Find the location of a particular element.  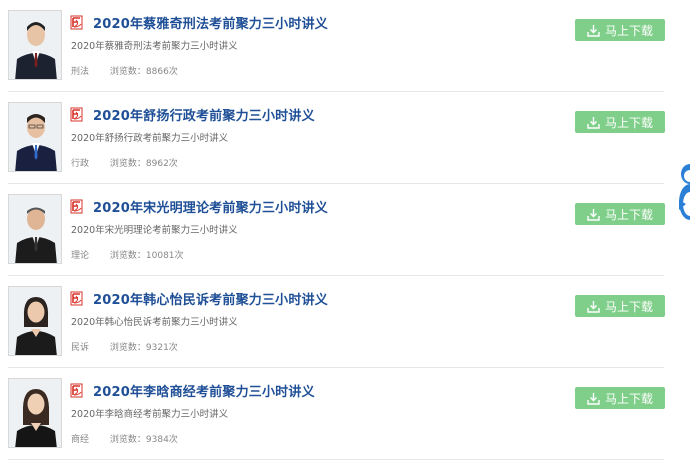

handout-title: 2020年蔡雅奇刑法考前聚力三小时讲义 is located at coordinates (210, 22).